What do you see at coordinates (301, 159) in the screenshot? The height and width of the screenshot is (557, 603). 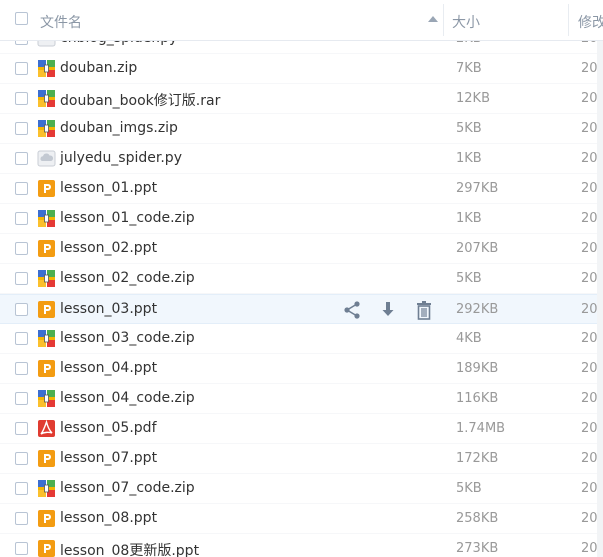 I see `file-row: julyedu_spider.py1KB201` at bounding box center [301, 159].